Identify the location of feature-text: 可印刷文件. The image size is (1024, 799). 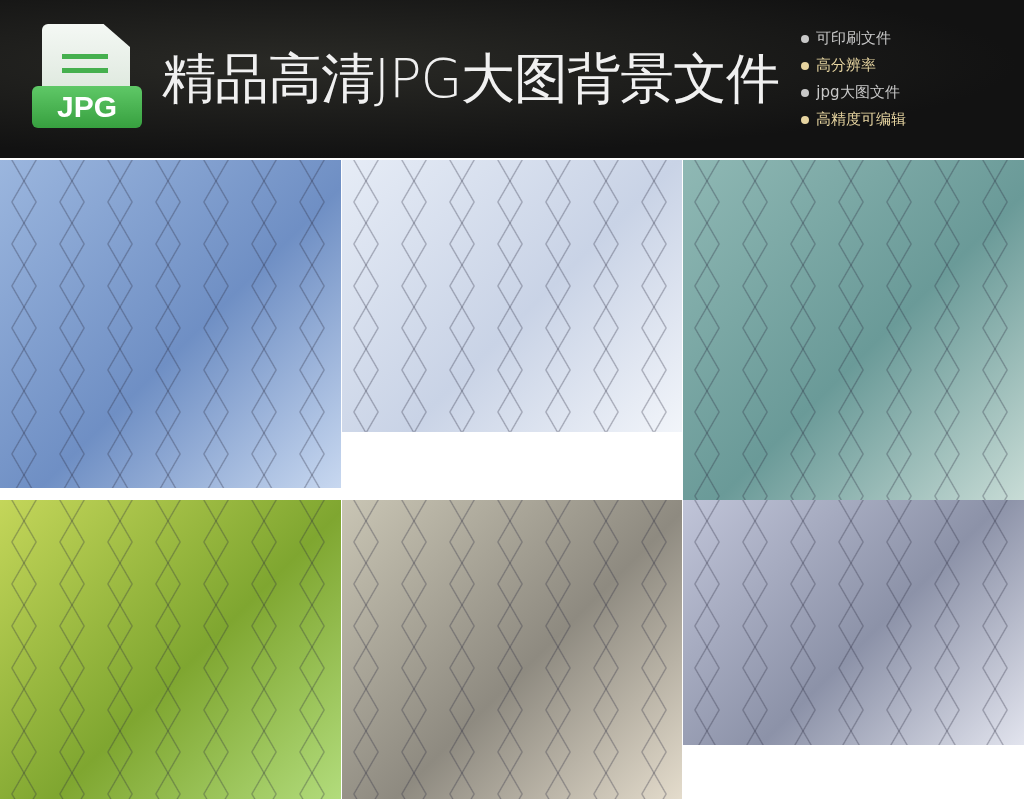
(854, 38).